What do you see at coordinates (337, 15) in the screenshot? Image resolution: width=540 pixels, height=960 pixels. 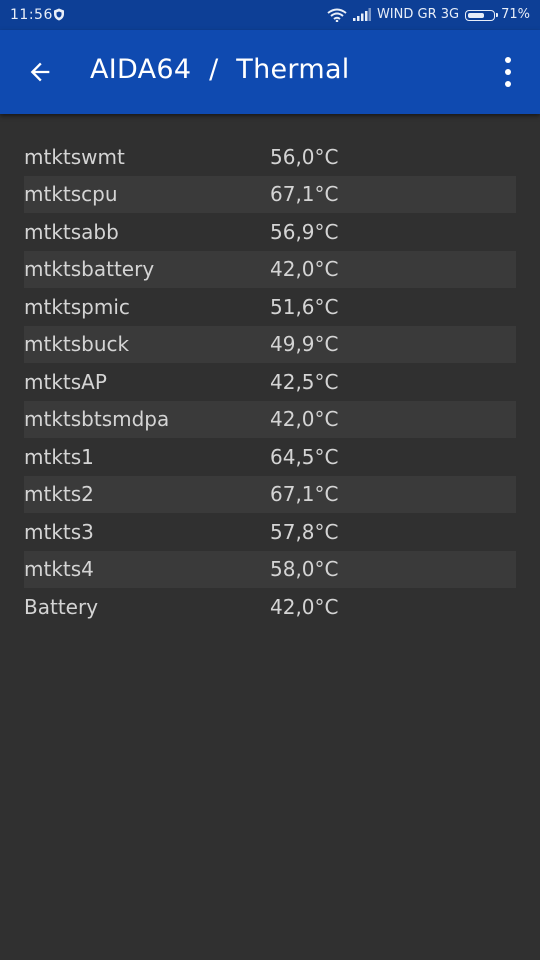 I see `wifi-icon` at bounding box center [337, 15].